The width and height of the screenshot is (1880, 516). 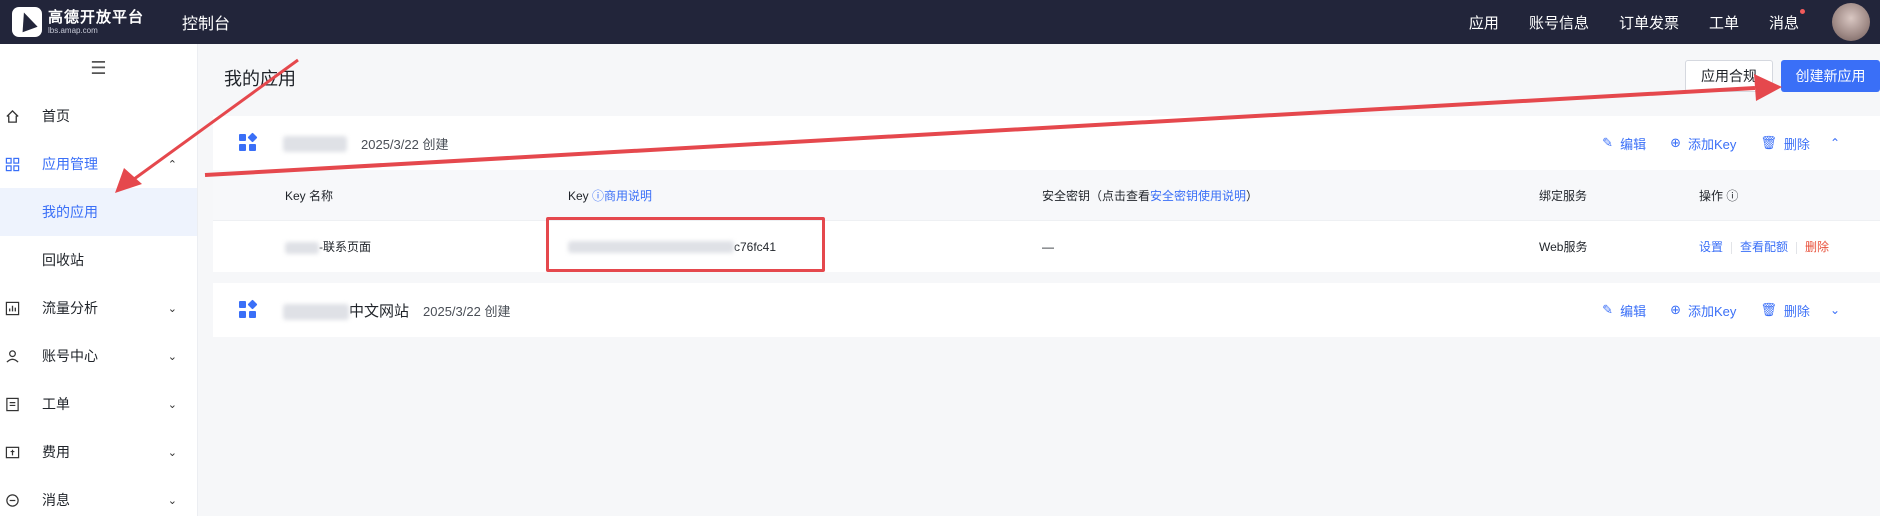 I want to click on sidebar-item-label: 账号中心, so click(x=70, y=356).